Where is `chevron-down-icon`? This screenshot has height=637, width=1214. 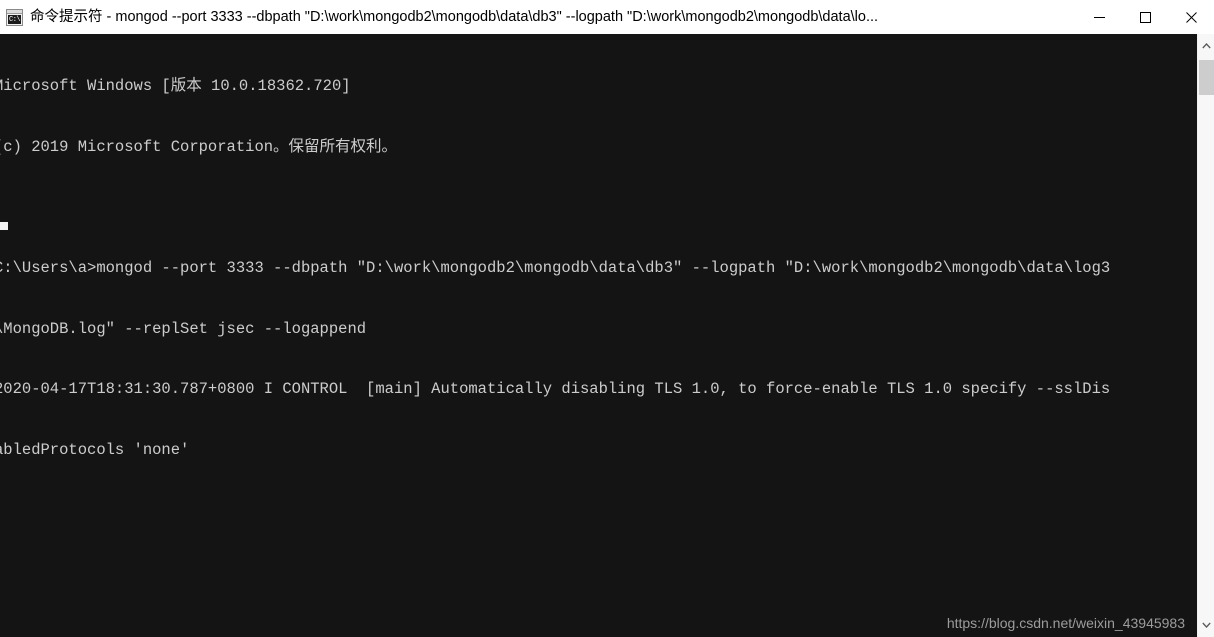
chevron-down-icon is located at coordinates (1206, 625).